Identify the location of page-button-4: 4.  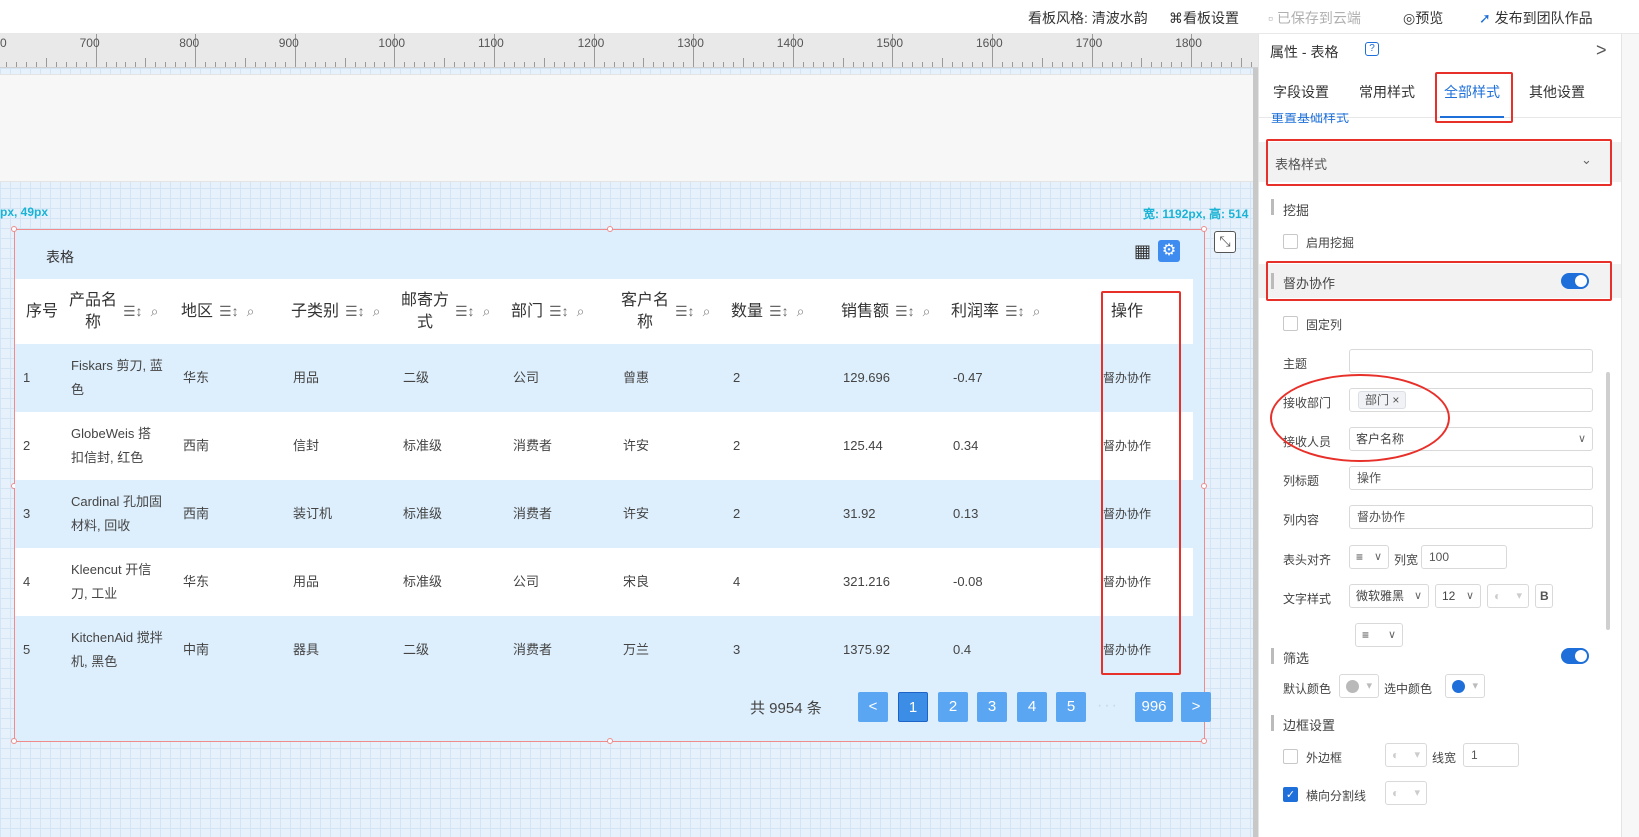
(1032, 707).